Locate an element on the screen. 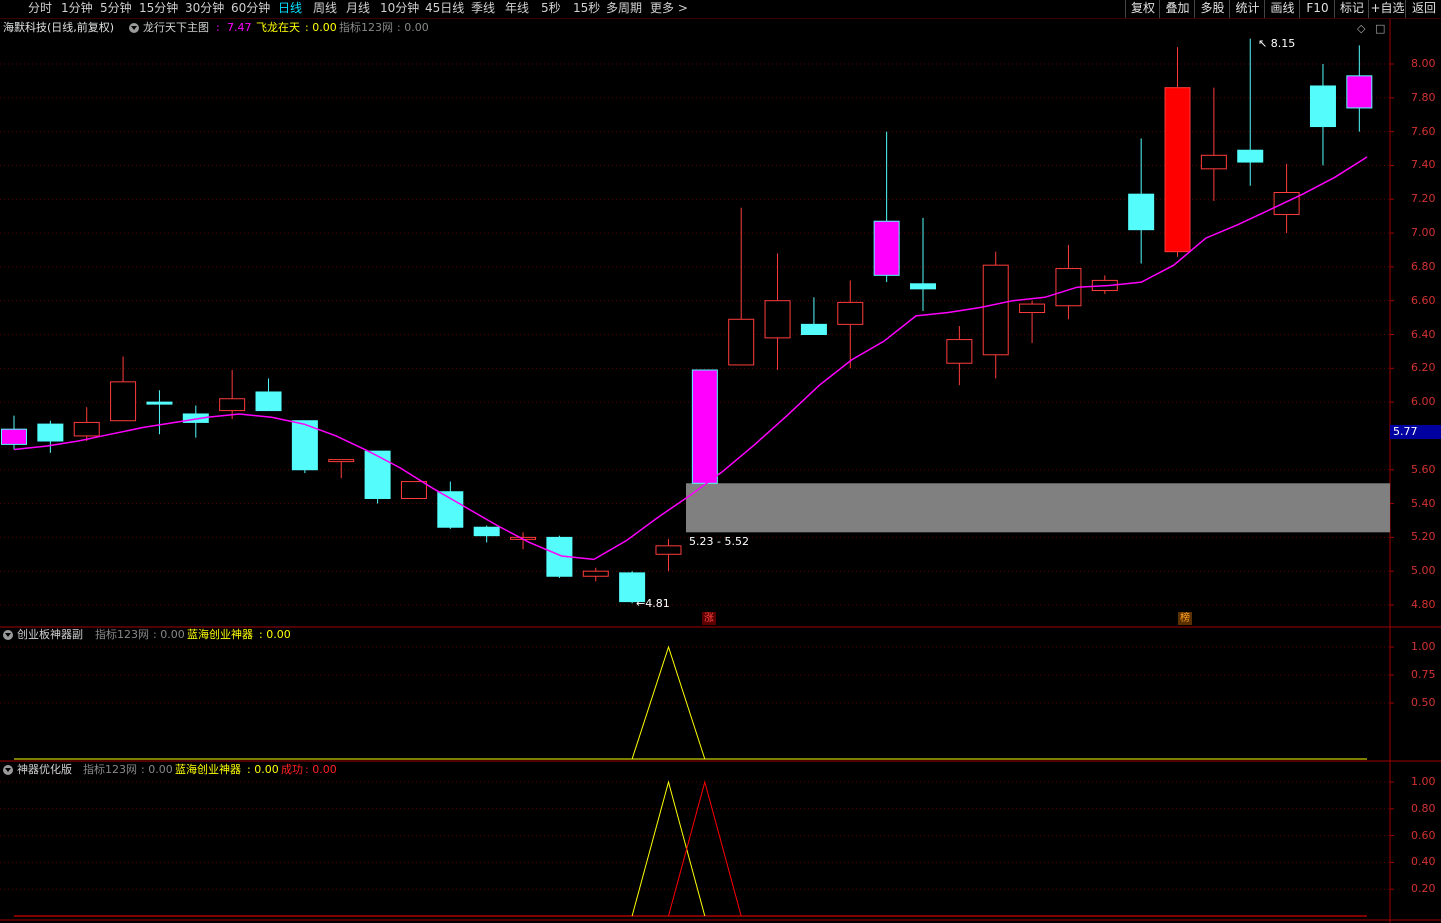 This screenshot has width=1441, height=923. max-price-label: ↖ 8.15 is located at coordinates (1276, 44).